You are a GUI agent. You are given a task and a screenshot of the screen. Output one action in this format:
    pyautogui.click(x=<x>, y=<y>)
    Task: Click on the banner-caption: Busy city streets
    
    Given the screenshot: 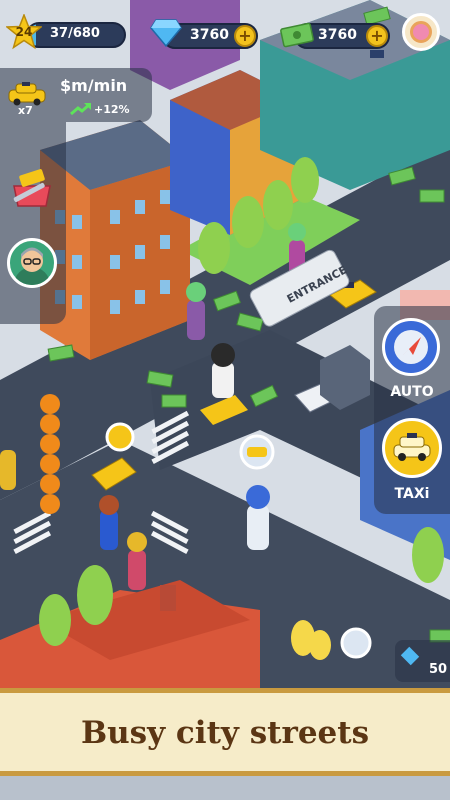 What is the action you would take?
    pyautogui.click(x=225, y=733)
    